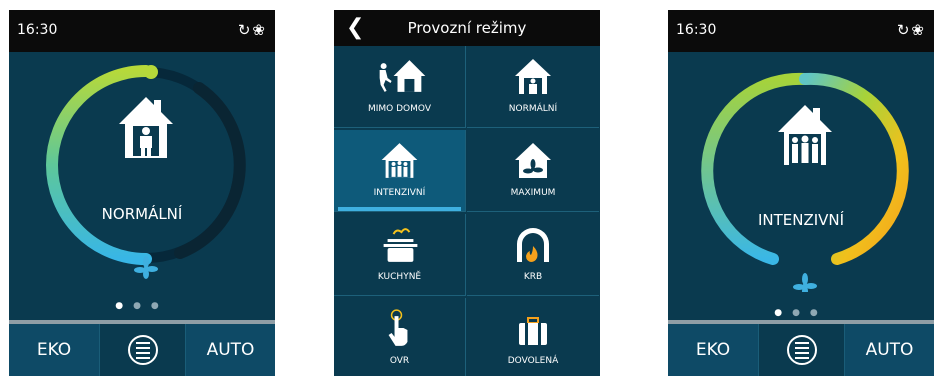 This screenshot has height=380, width=936. What do you see at coordinates (801, 220) in the screenshot?
I see `mode-label: INTENZIVNÍ` at bounding box center [801, 220].